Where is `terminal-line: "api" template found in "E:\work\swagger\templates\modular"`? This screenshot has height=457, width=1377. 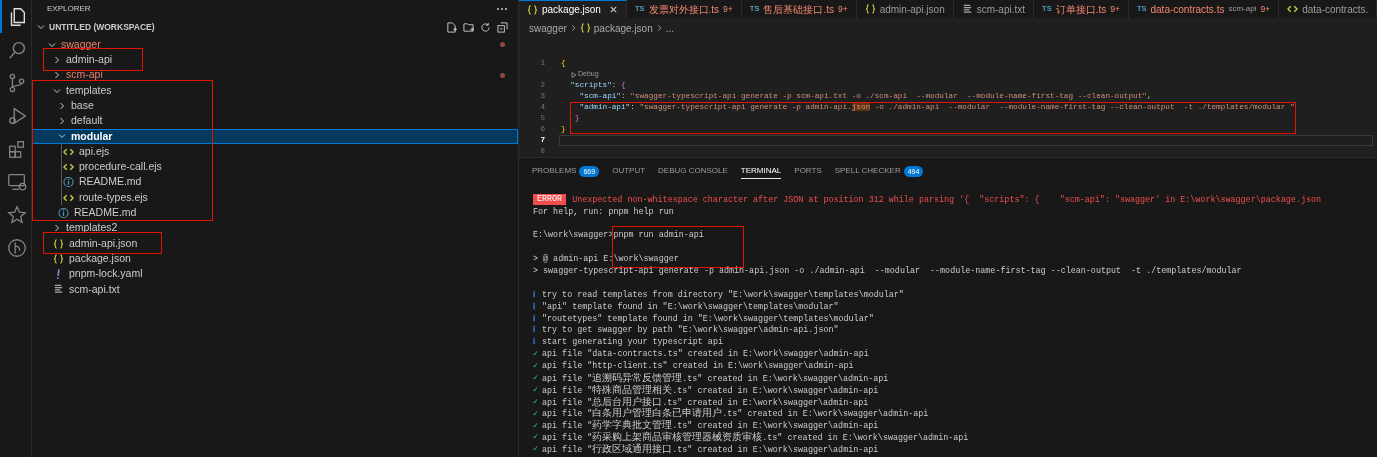
terminal-line: "api" template found in "E:\work\swagger\templates\modular" is located at coordinates (690, 307).